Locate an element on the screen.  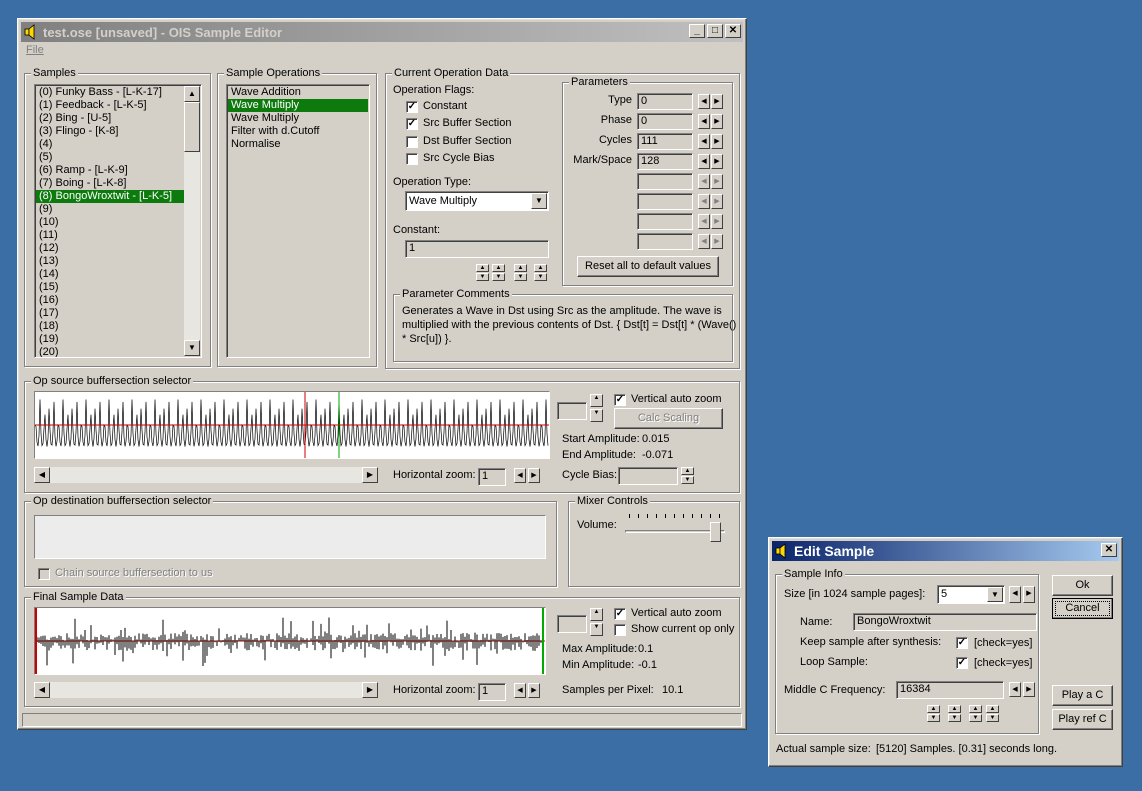
sample-list-item: (13) is located at coordinates (110, 261).